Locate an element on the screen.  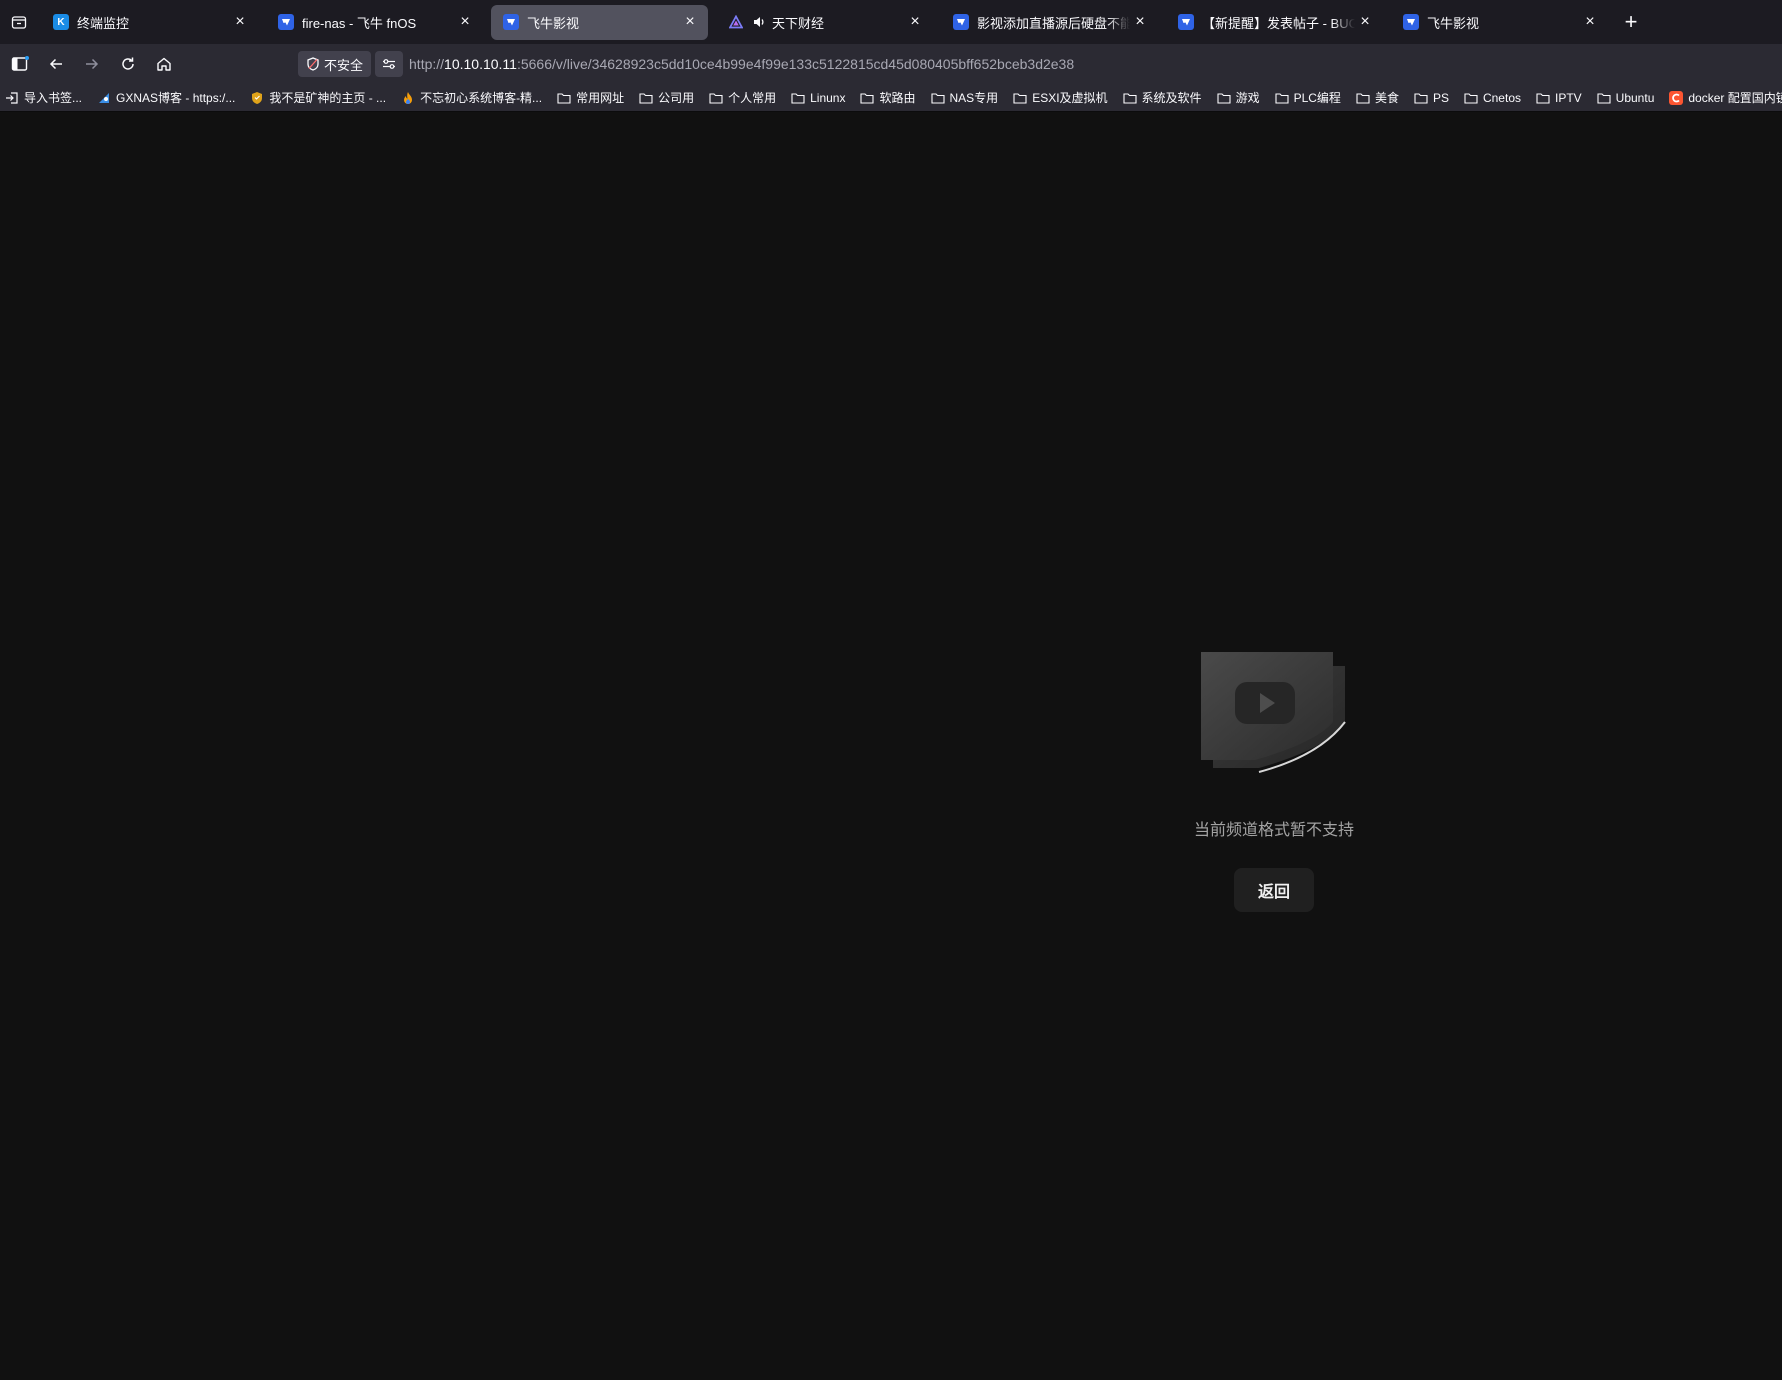
bookmark-6: 个人常用 is located at coordinates (742, 98).